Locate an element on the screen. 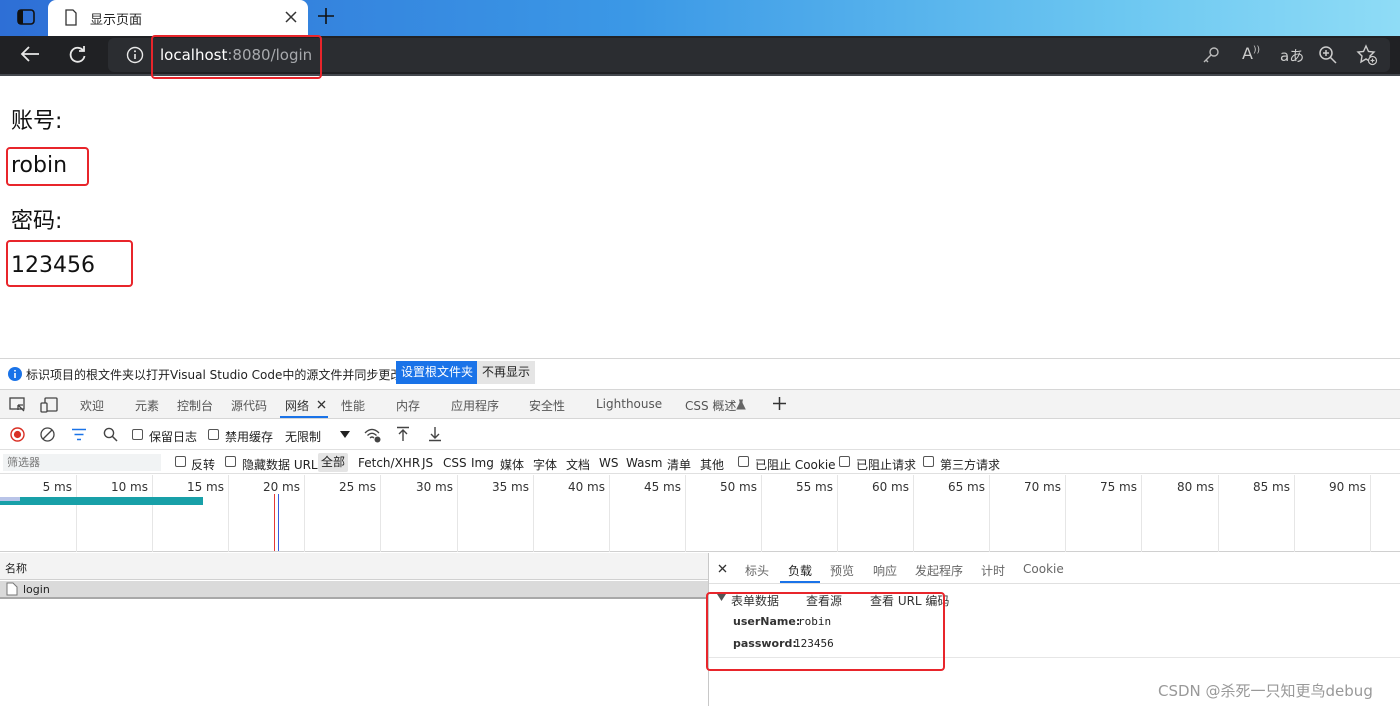 The height and width of the screenshot is (706, 1400). type-filter-ws: WS is located at coordinates (608, 463).